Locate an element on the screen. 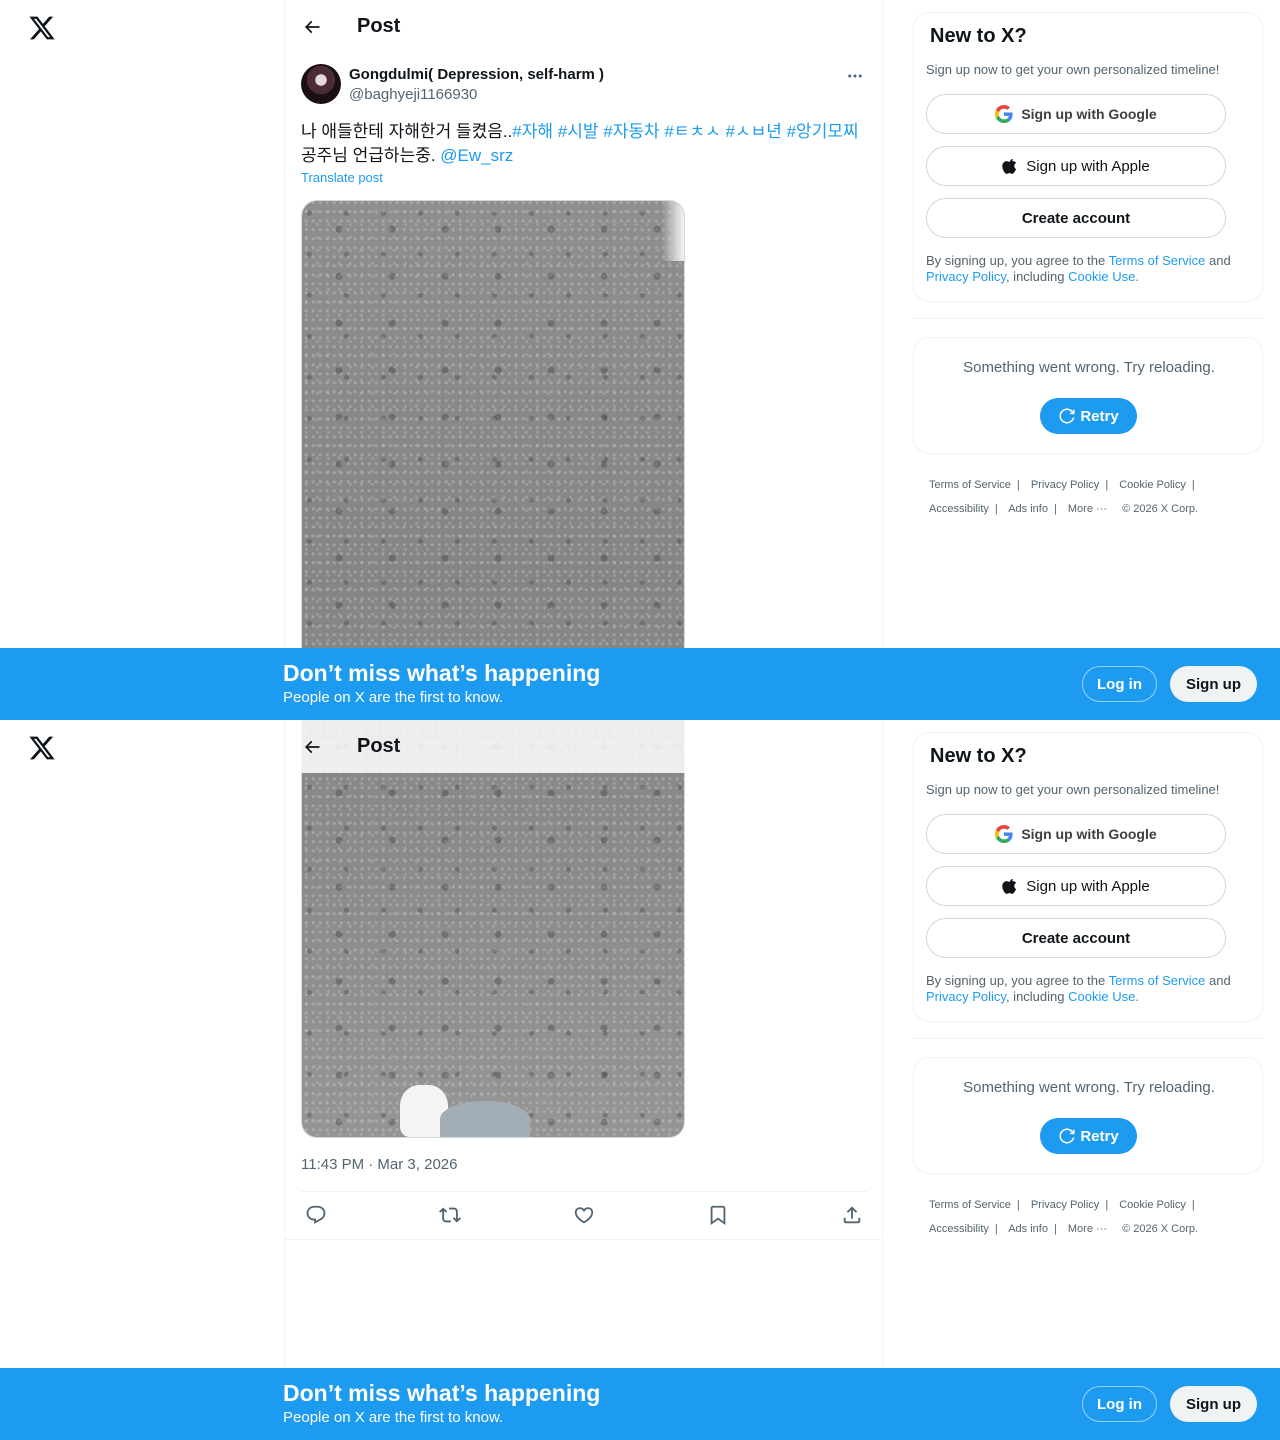 This screenshot has width=1280, height=1440. like-button is located at coordinates (584, 1215).